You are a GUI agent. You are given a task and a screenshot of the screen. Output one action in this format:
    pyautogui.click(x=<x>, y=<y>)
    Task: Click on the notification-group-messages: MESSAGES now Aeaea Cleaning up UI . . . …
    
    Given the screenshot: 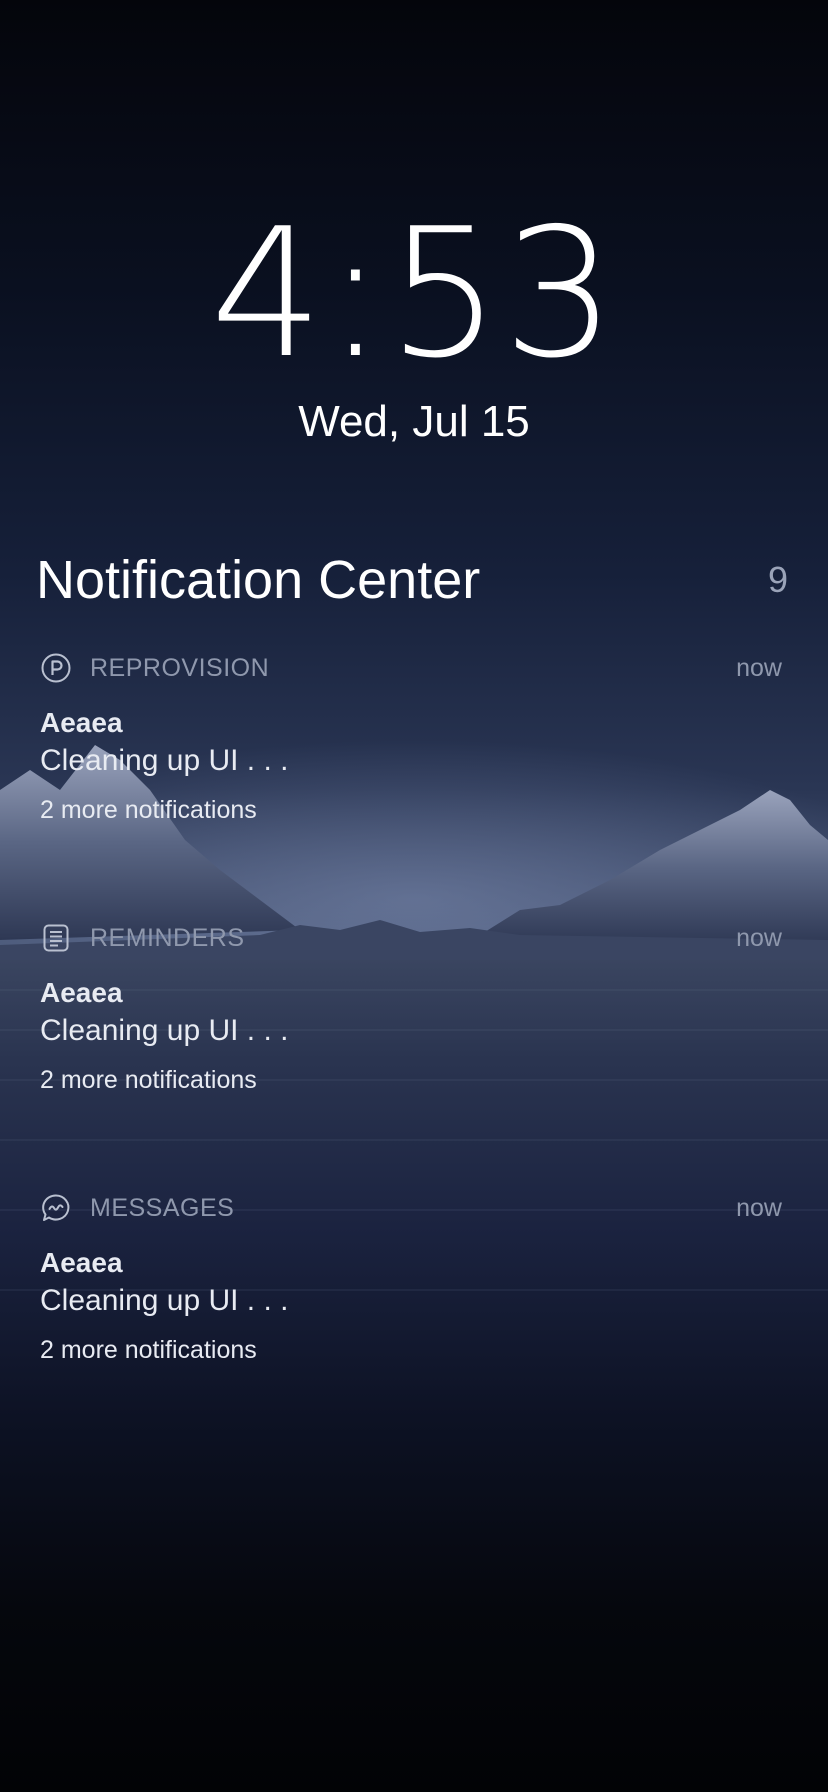 What is the action you would take?
    pyautogui.click(x=411, y=1285)
    